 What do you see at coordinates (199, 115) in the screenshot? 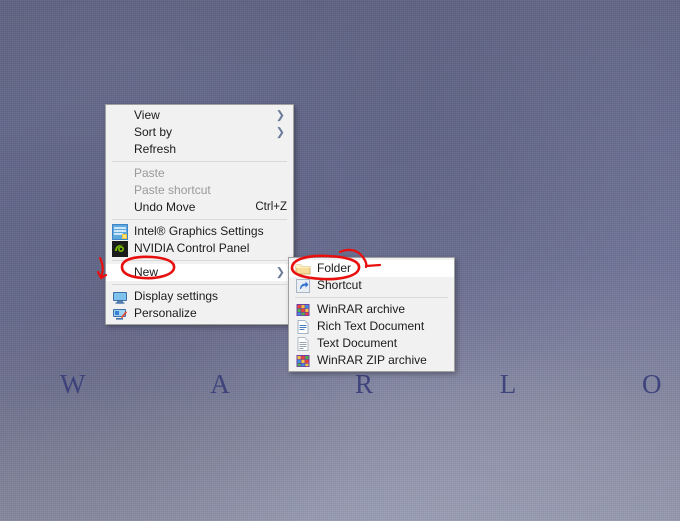
I see `menu-item-view: View ❯` at bounding box center [199, 115].